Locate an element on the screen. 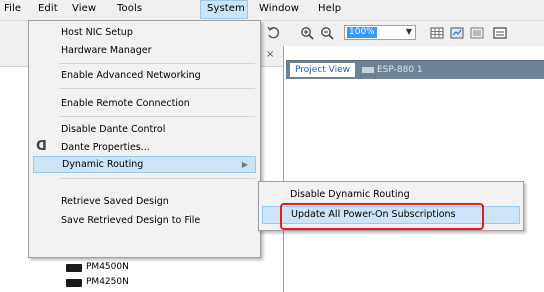 The width and height of the screenshot is (544, 292). menu-help: Help is located at coordinates (329, 8).